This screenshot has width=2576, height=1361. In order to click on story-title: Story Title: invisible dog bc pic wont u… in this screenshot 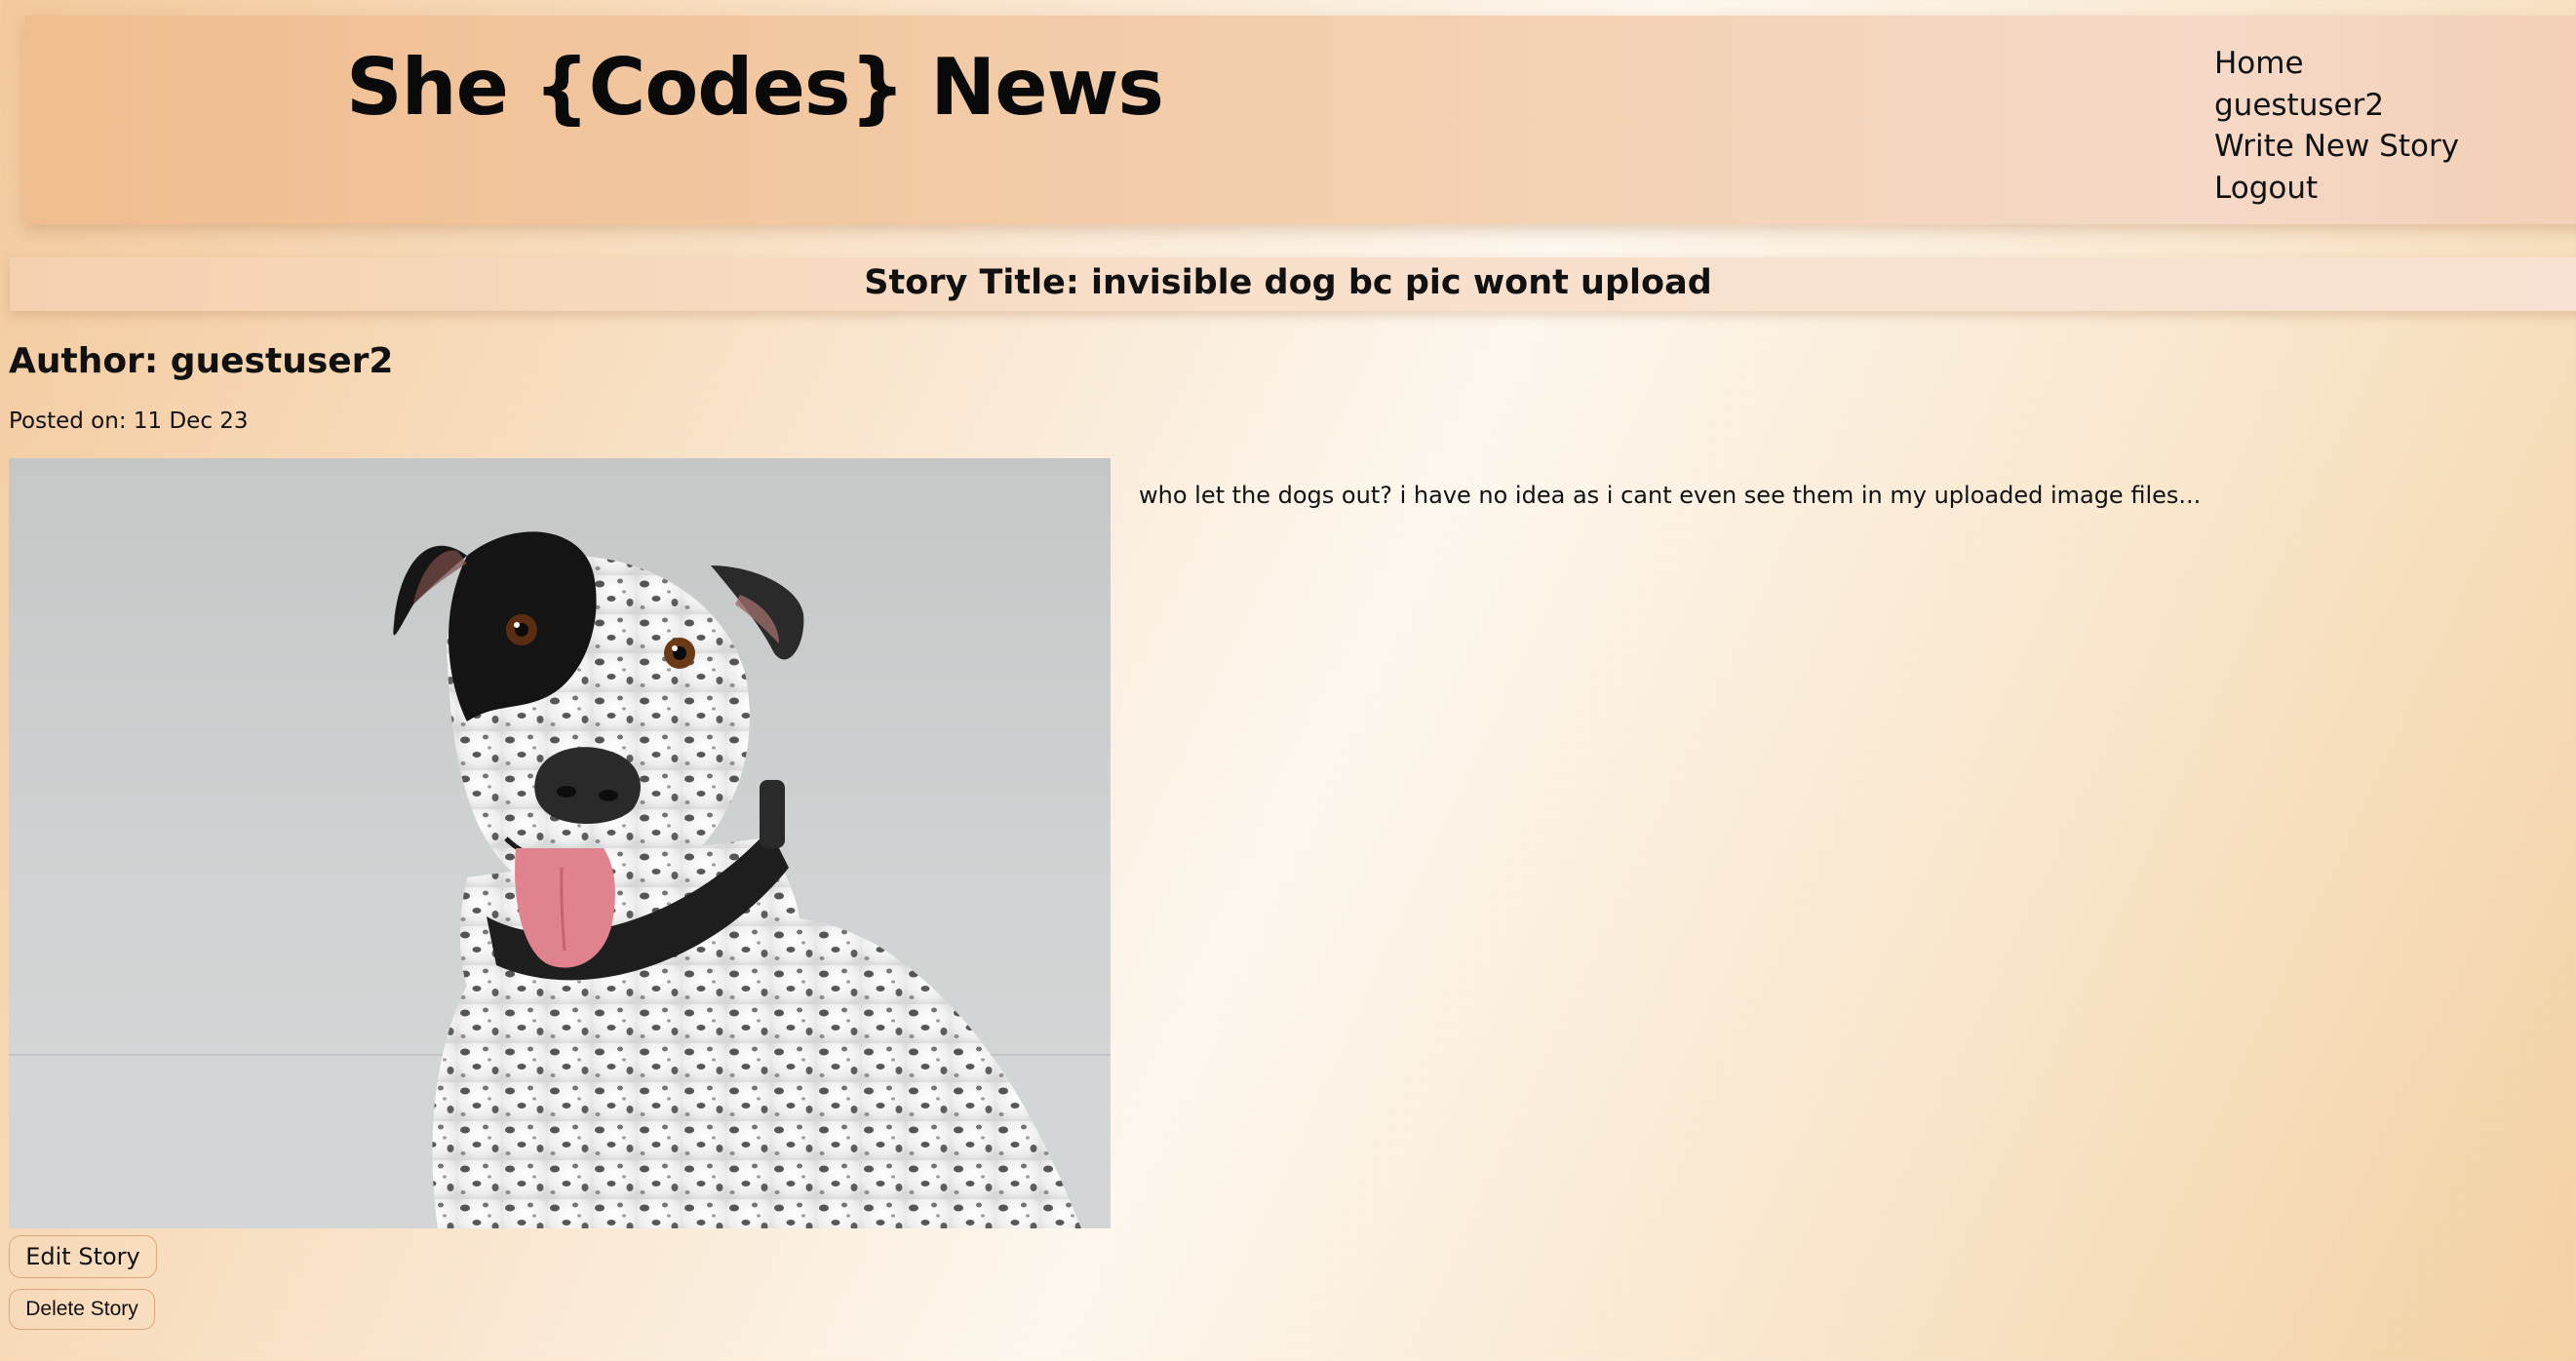, I will do `click(1288, 283)`.